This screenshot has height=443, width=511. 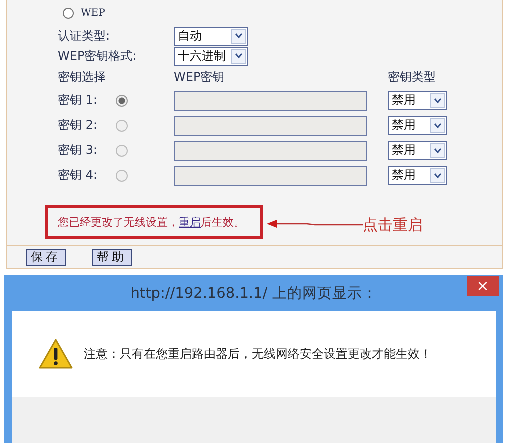 What do you see at coordinates (93, 13) in the screenshot?
I see `option-label: WEP` at bounding box center [93, 13].